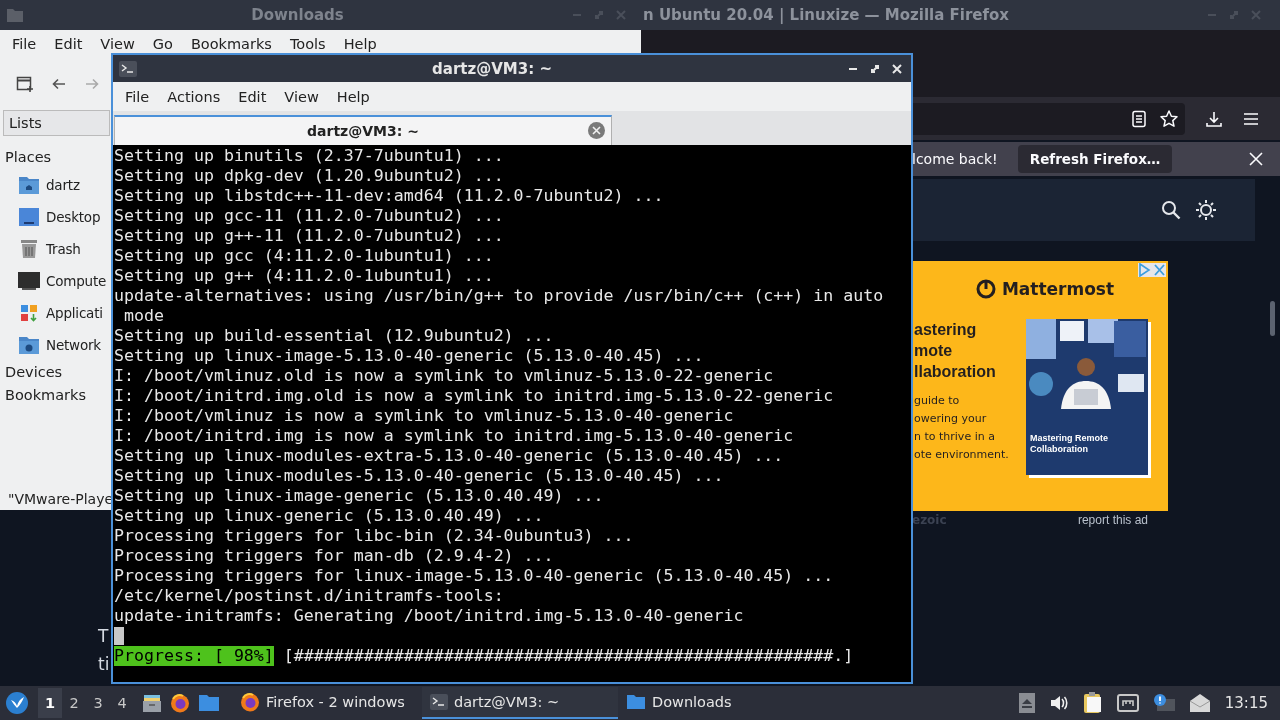  What do you see at coordinates (1171, 210) in the screenshot?
I see `search-icon` at bounding box center [1171, 210].